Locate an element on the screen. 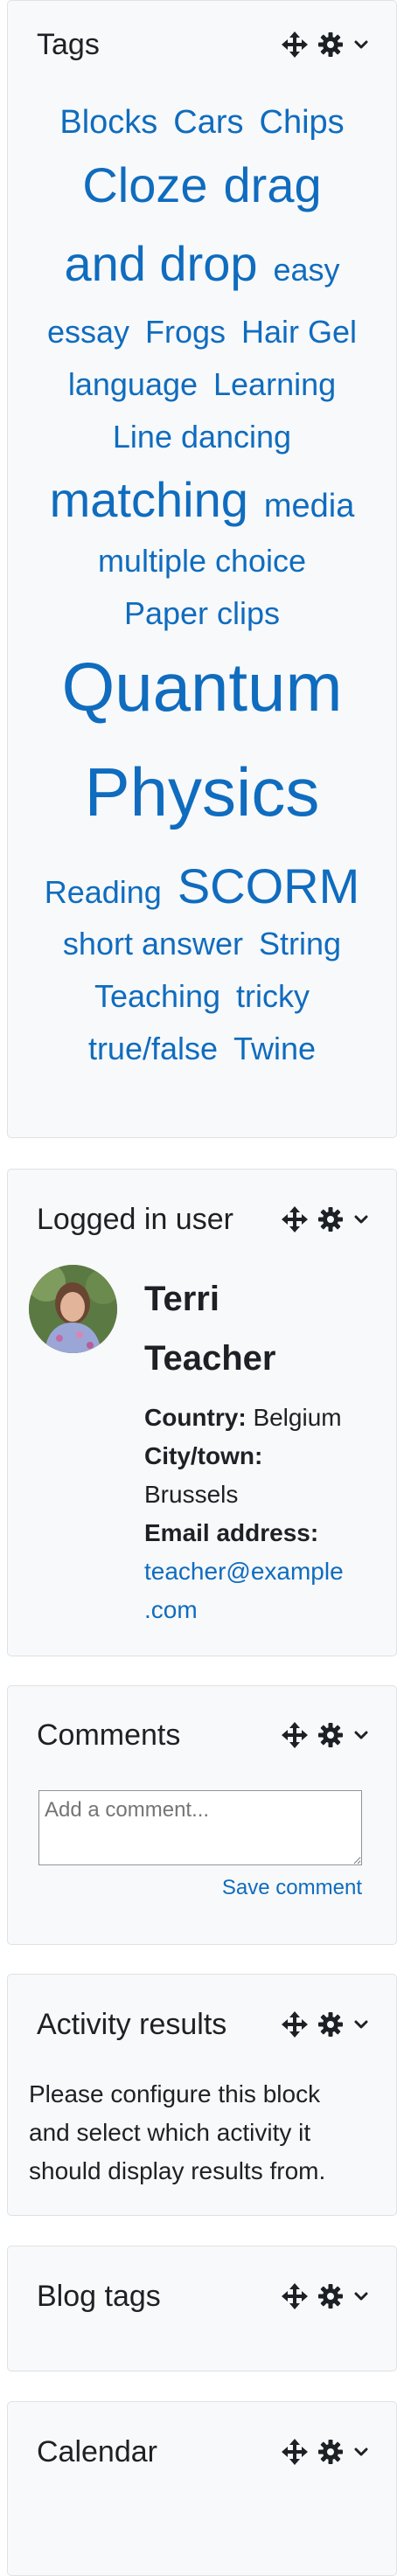  block-title: Tags is located at coordinates (68, 44).